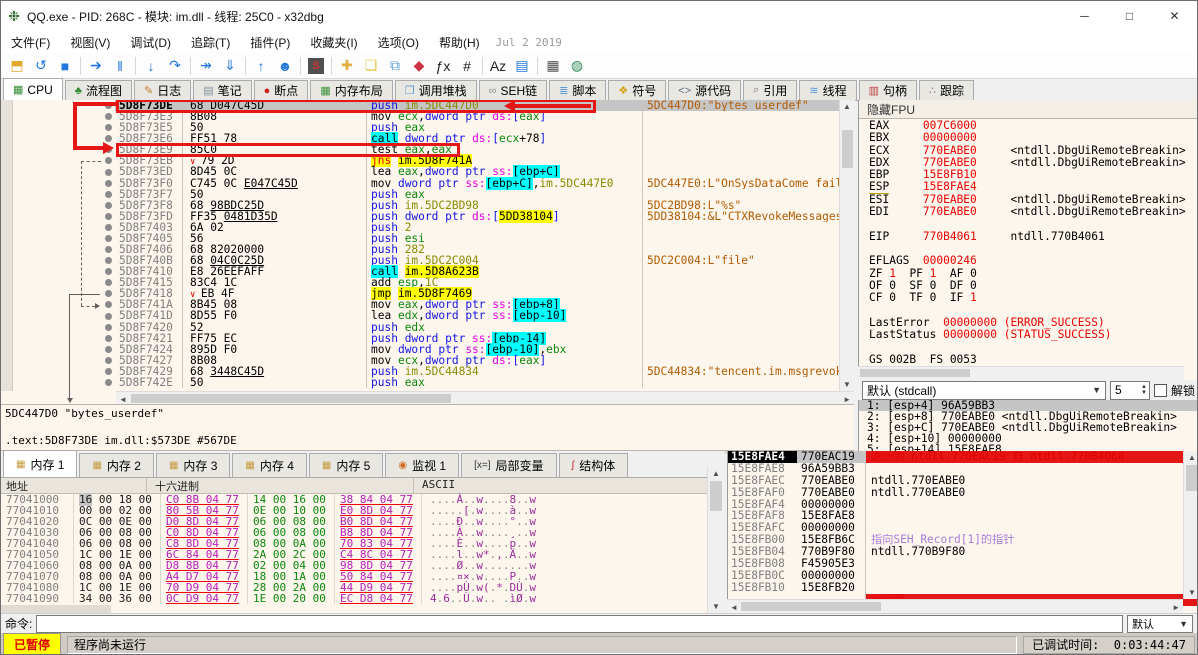 This screenshot has height=655, width=1198. I want to click on stack-row: 15E8FB04 770B9F80 ntdll.770B9F80, so click(962, 552).